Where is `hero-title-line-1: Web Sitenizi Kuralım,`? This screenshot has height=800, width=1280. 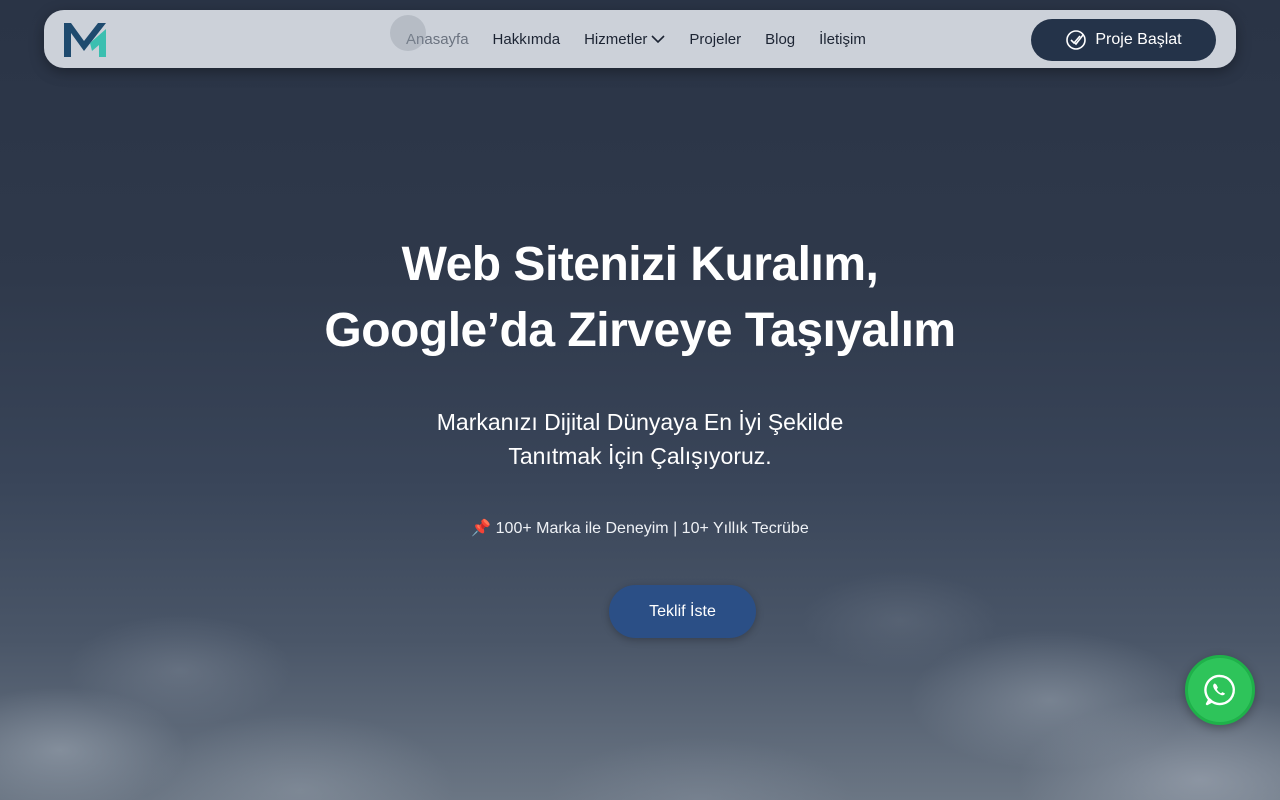
hero-title-line-1: Web Sitenizi Kuralım, is located at coordinates (640, 264).